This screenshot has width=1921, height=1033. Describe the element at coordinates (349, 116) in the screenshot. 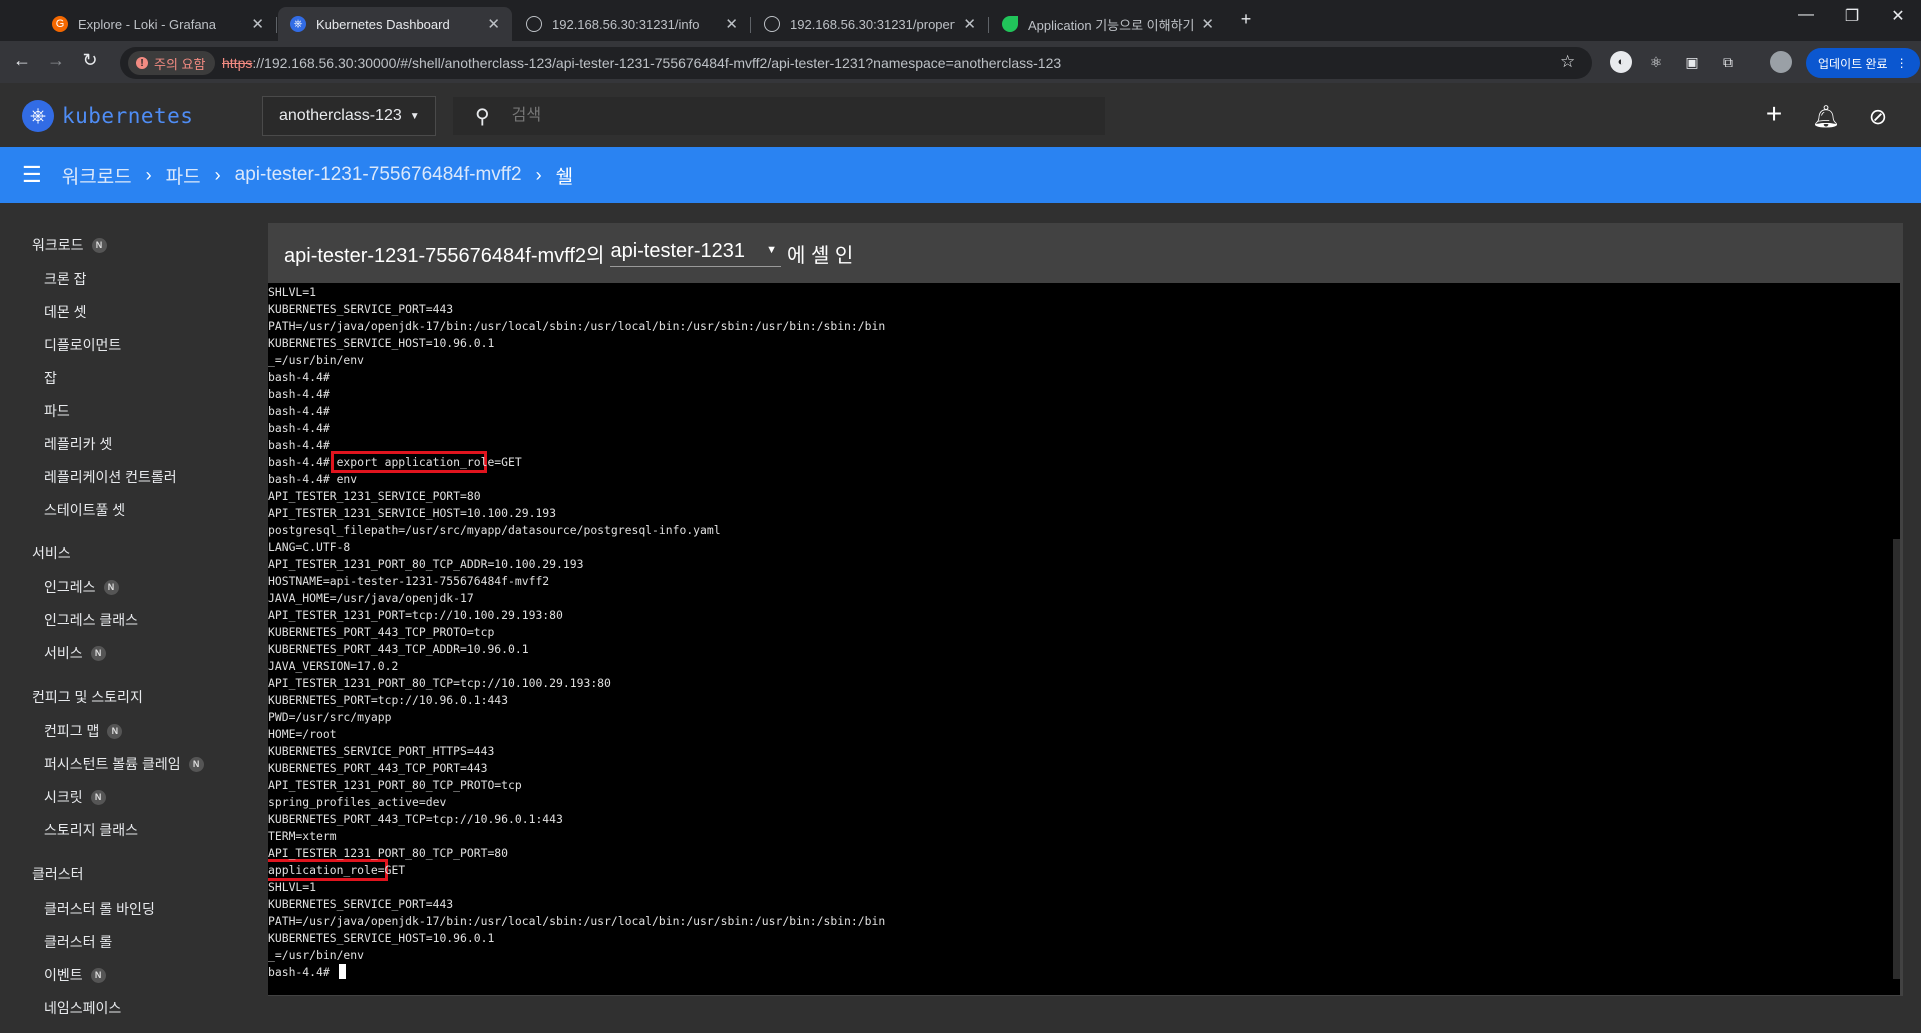

I see `namespace-select: anotherclass-123 ▼` at that location.